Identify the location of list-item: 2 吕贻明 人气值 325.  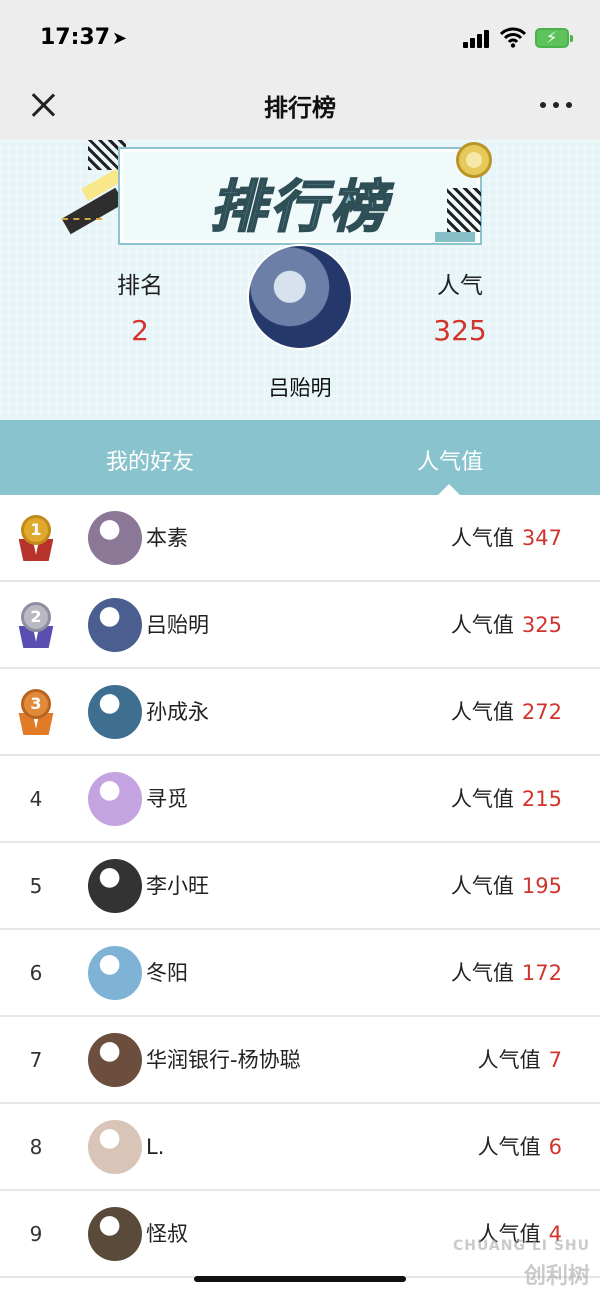
(300, 625).